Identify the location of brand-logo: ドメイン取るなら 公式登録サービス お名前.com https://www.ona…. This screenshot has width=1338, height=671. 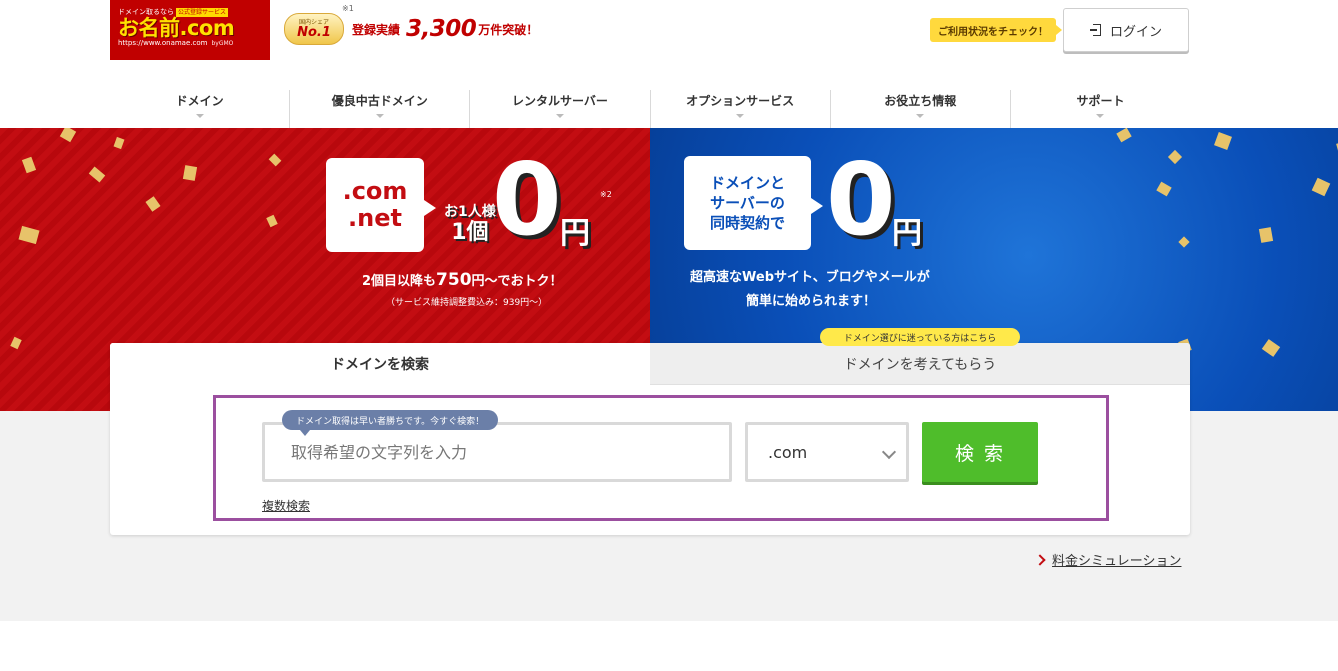
(190, 30).